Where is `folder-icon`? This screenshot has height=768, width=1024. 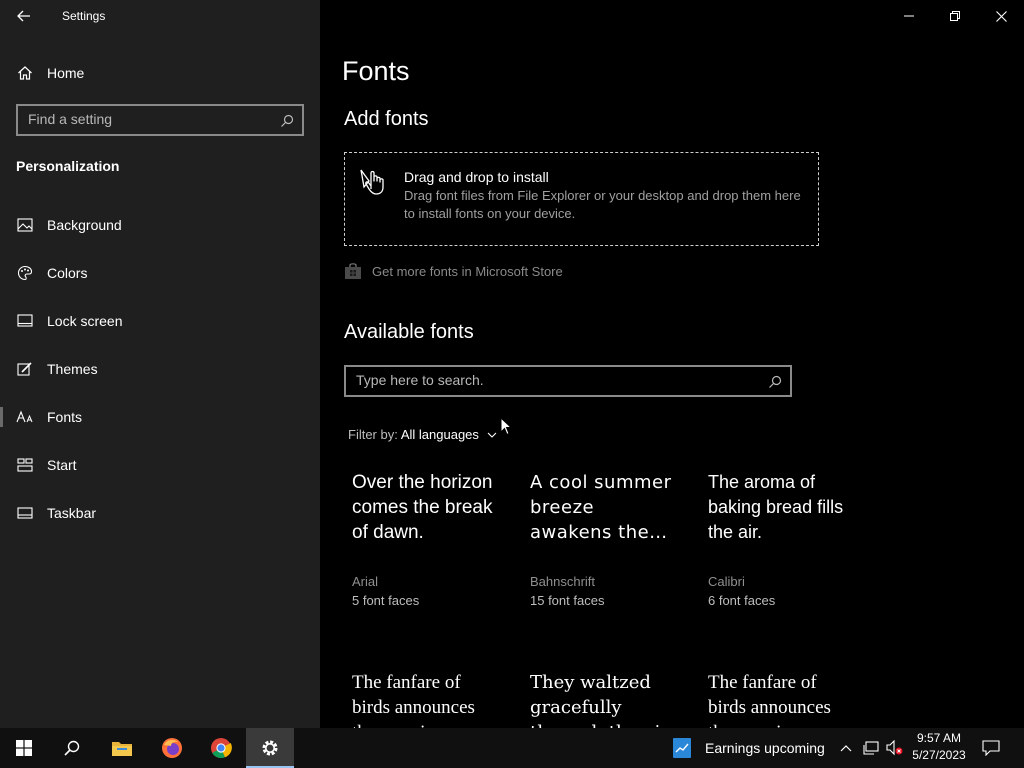 folder-icon is located at coordinates (122, 749).